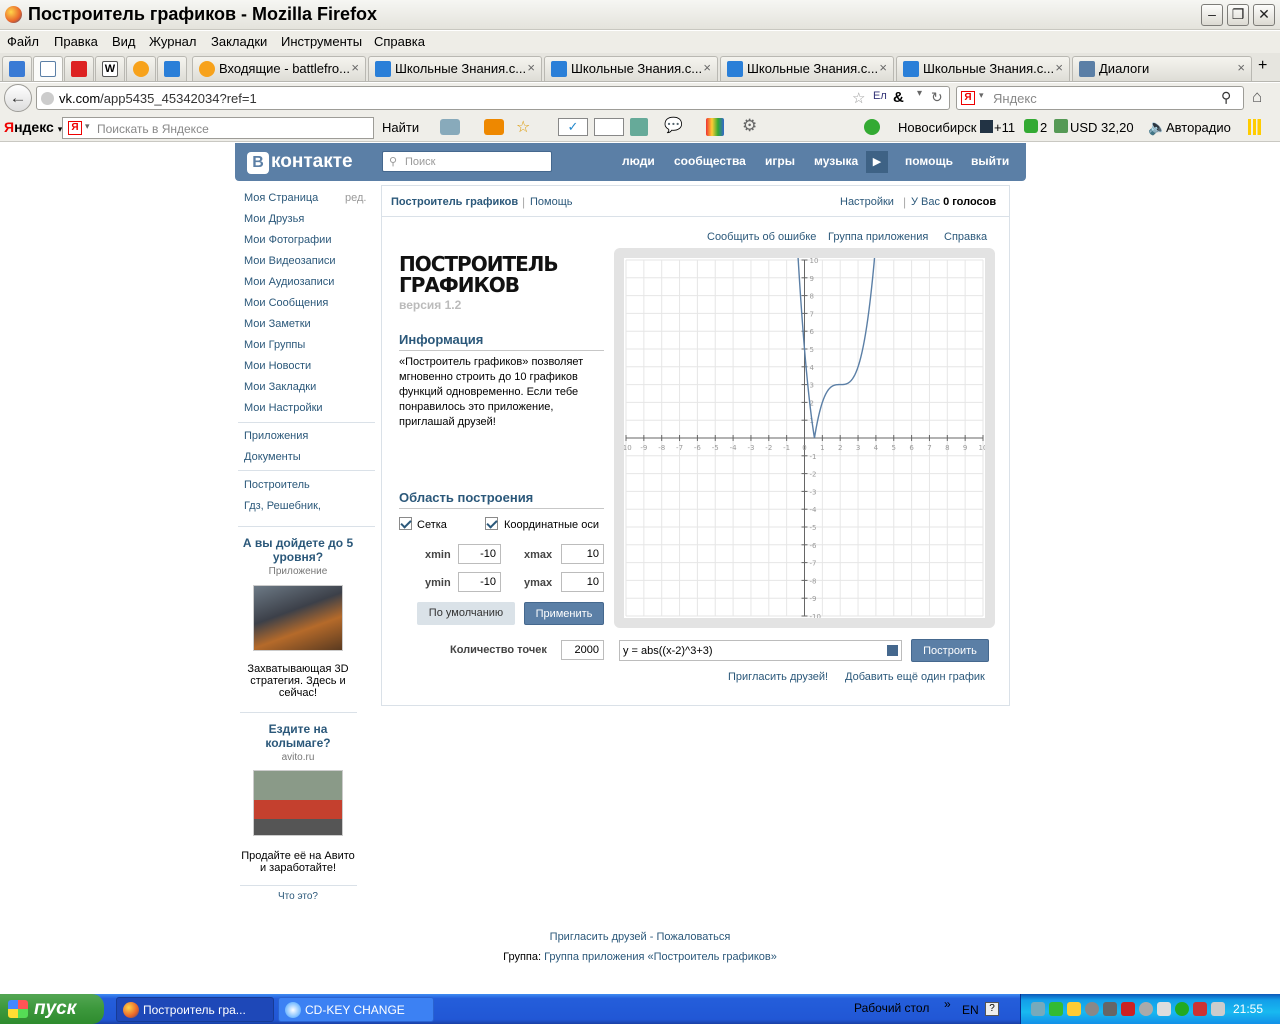 The image size is (1280, 1024). Describe the element at coordinates (836, 161) in the screenshot. I see `vk-nav-music: музыка` at that location.